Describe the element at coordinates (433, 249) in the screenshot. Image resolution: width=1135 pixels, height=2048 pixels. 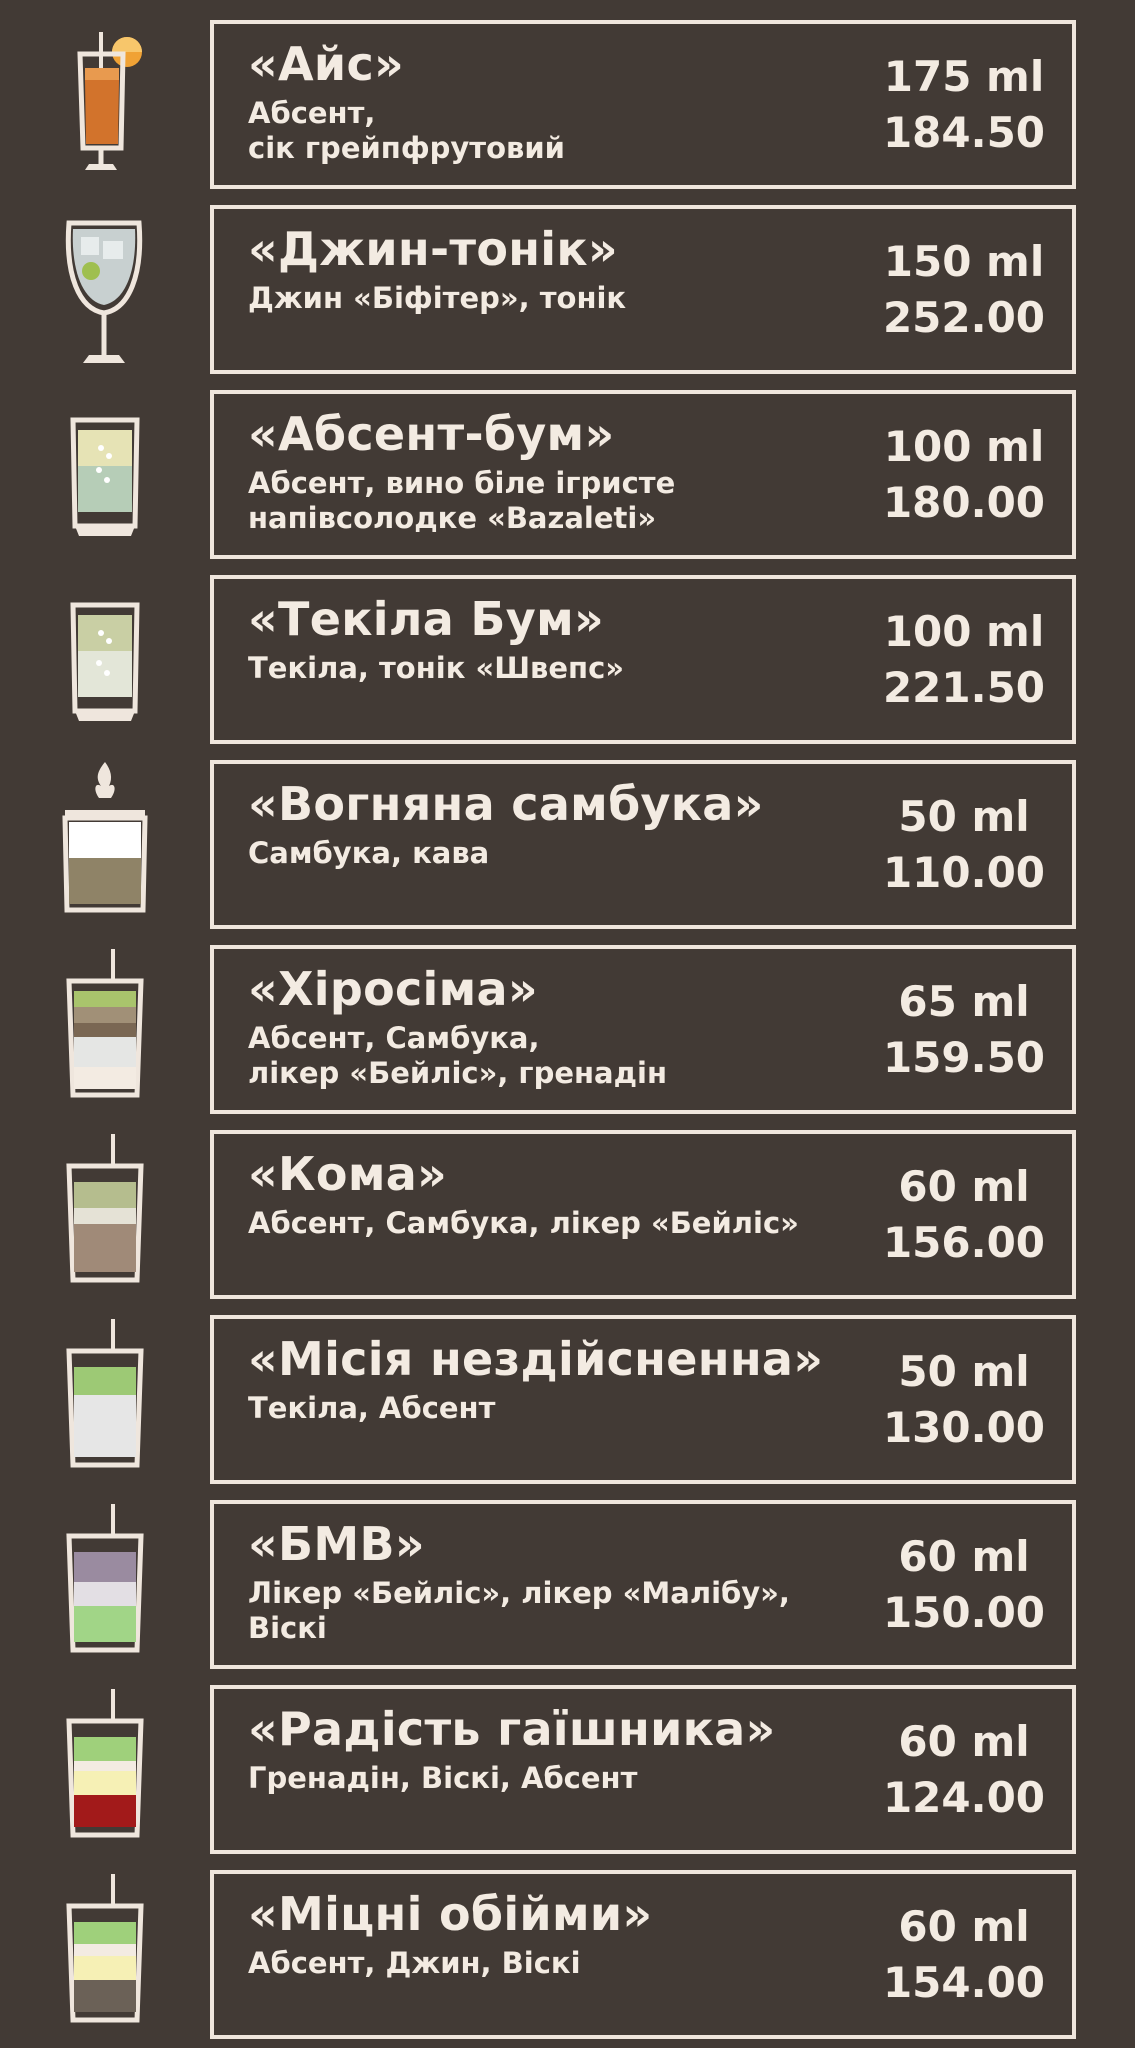
I see `item-name: «Джин-тонік»` at that location.